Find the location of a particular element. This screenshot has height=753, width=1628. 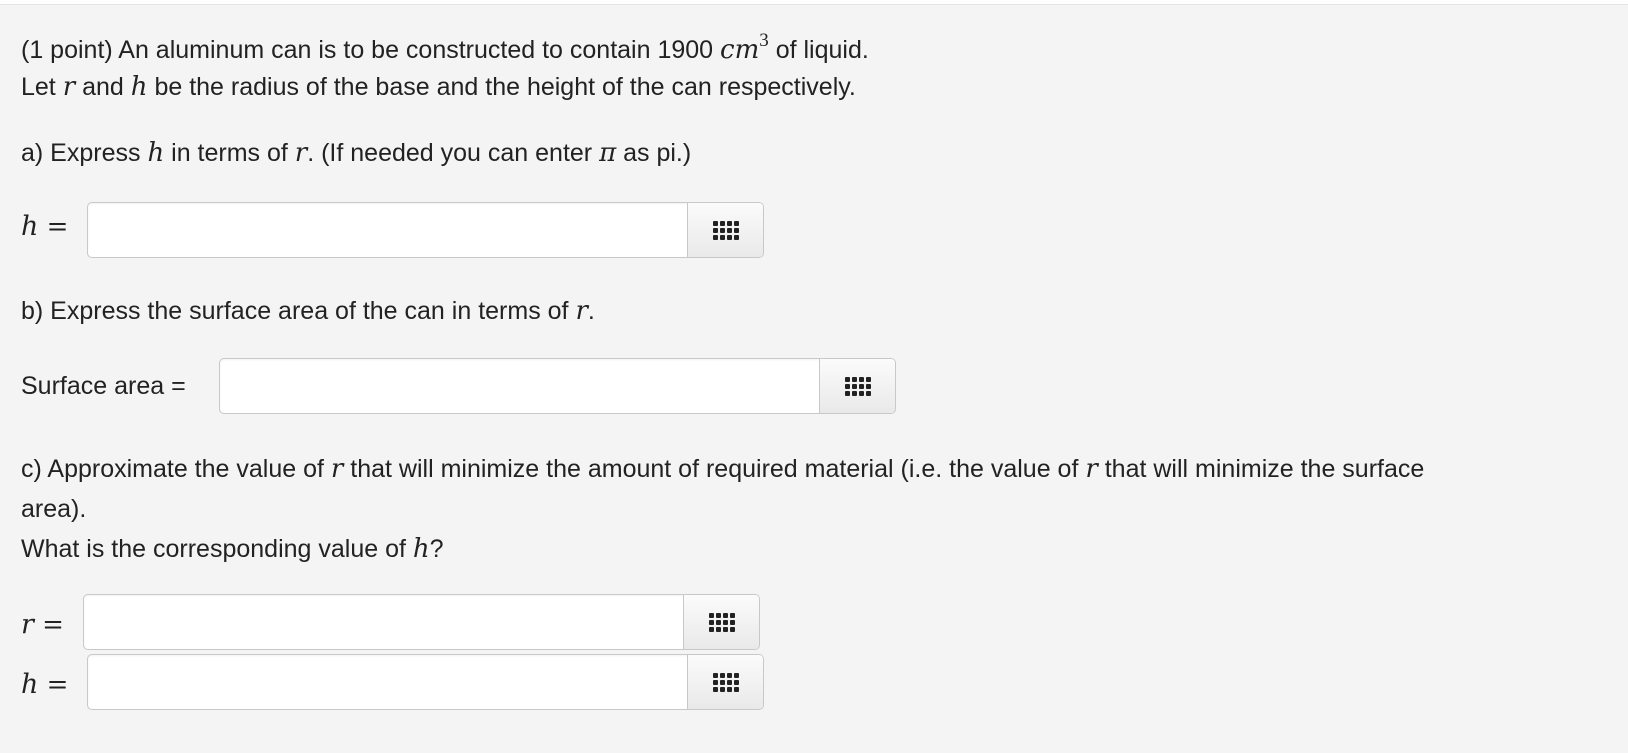

answer-surface-area-field is located at coordinates (557, 386).